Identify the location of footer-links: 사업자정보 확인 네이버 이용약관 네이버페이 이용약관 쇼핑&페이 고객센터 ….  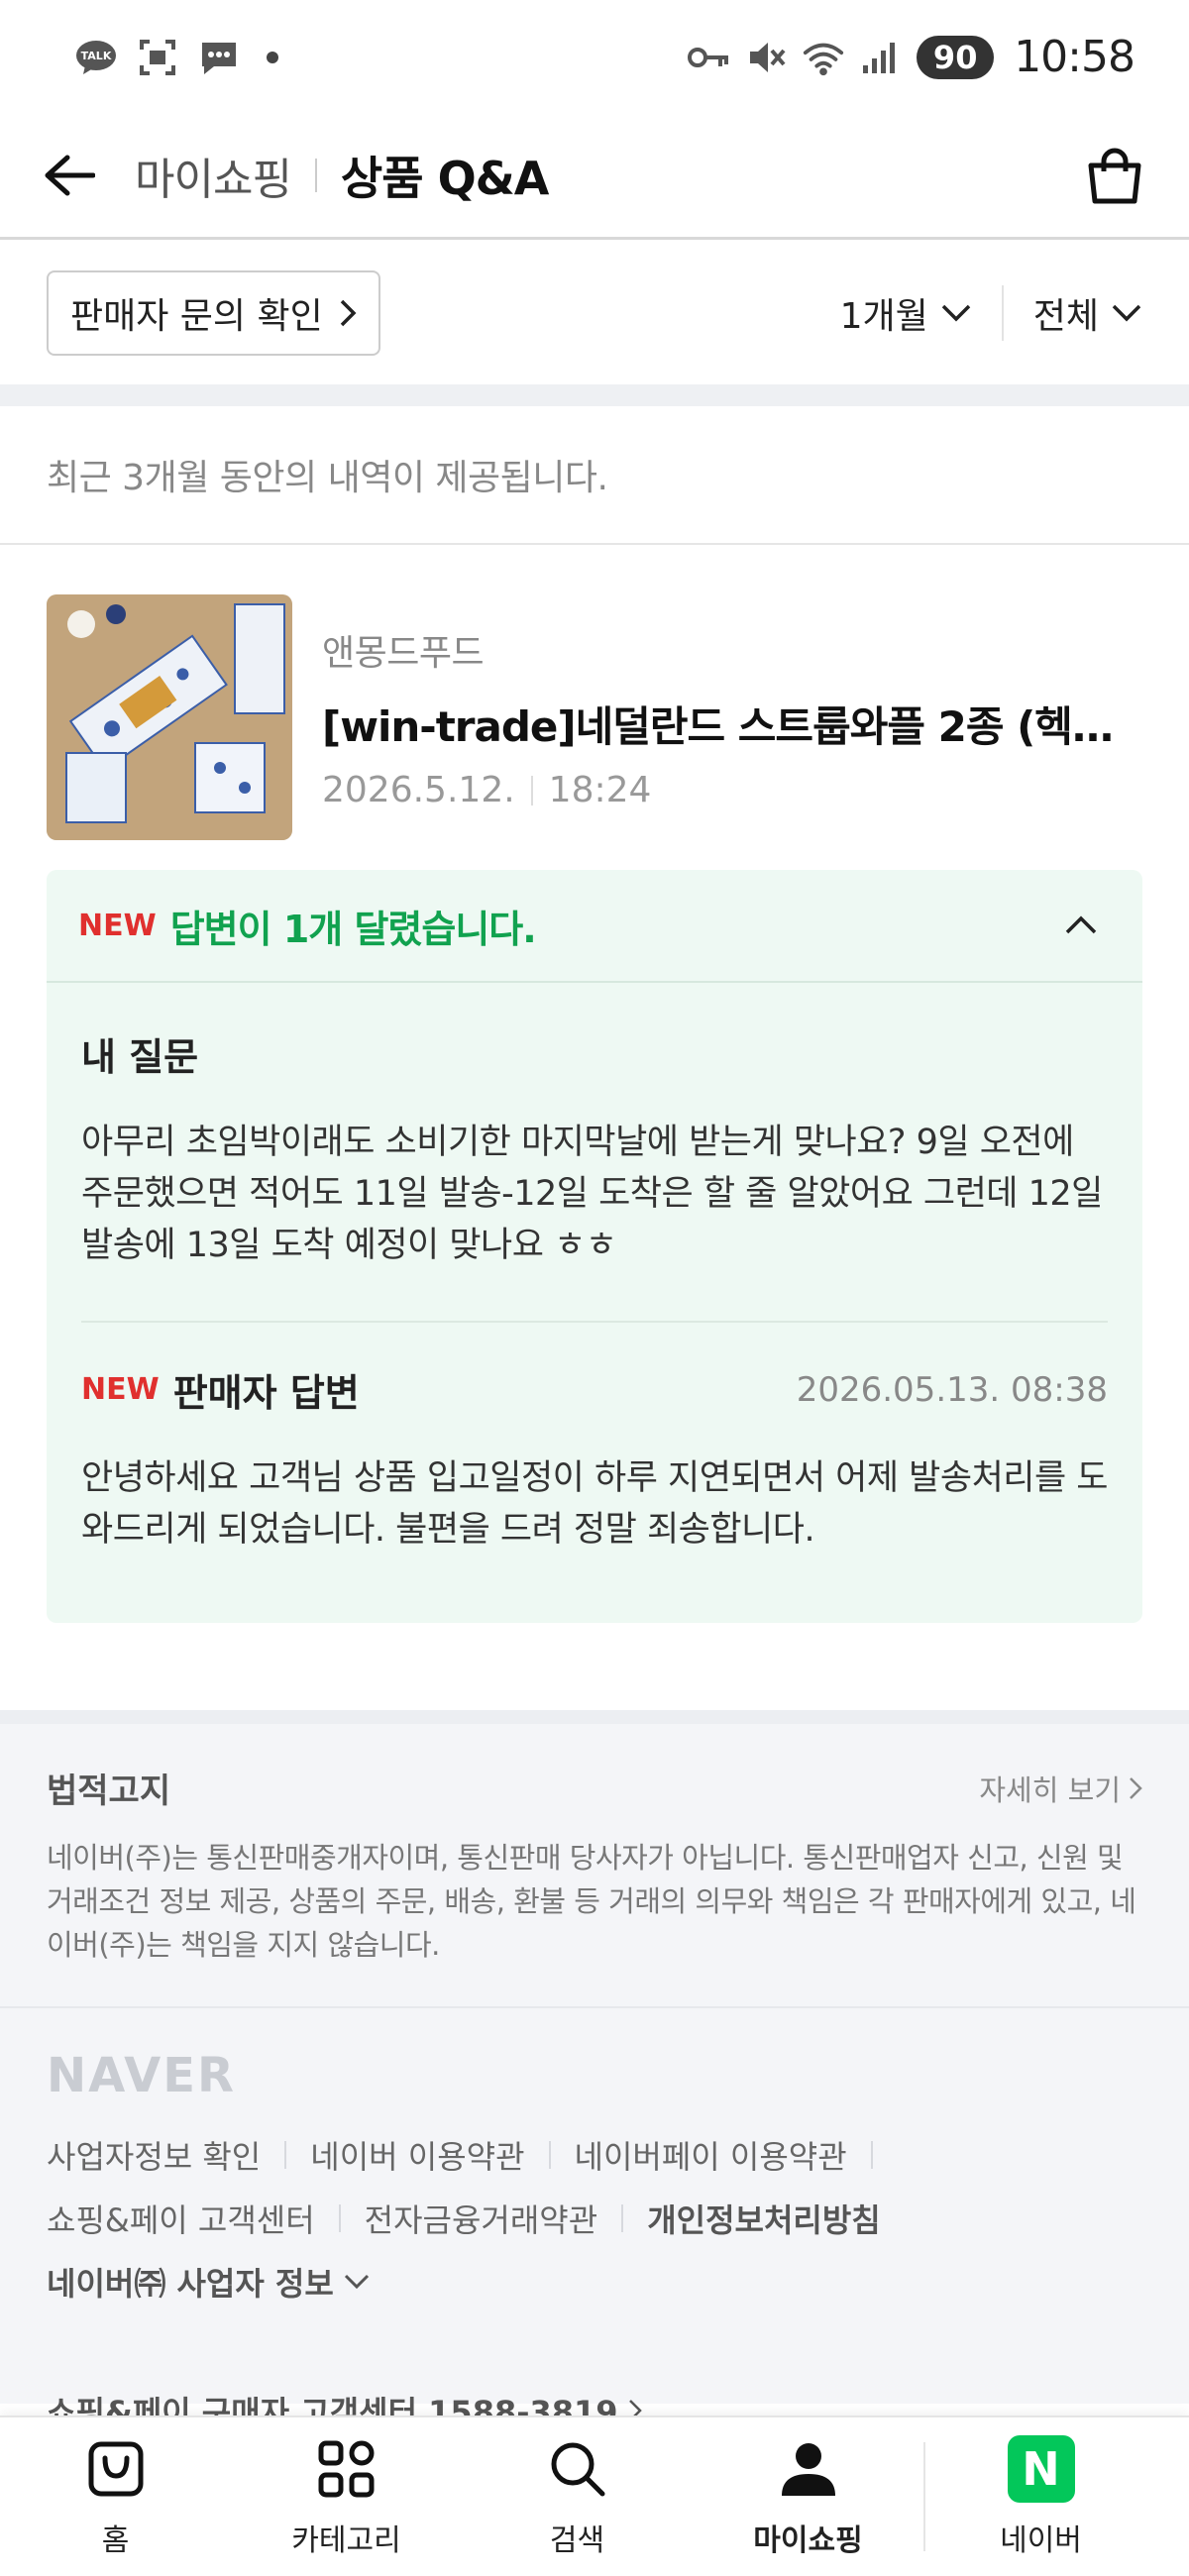
(594, 2208).